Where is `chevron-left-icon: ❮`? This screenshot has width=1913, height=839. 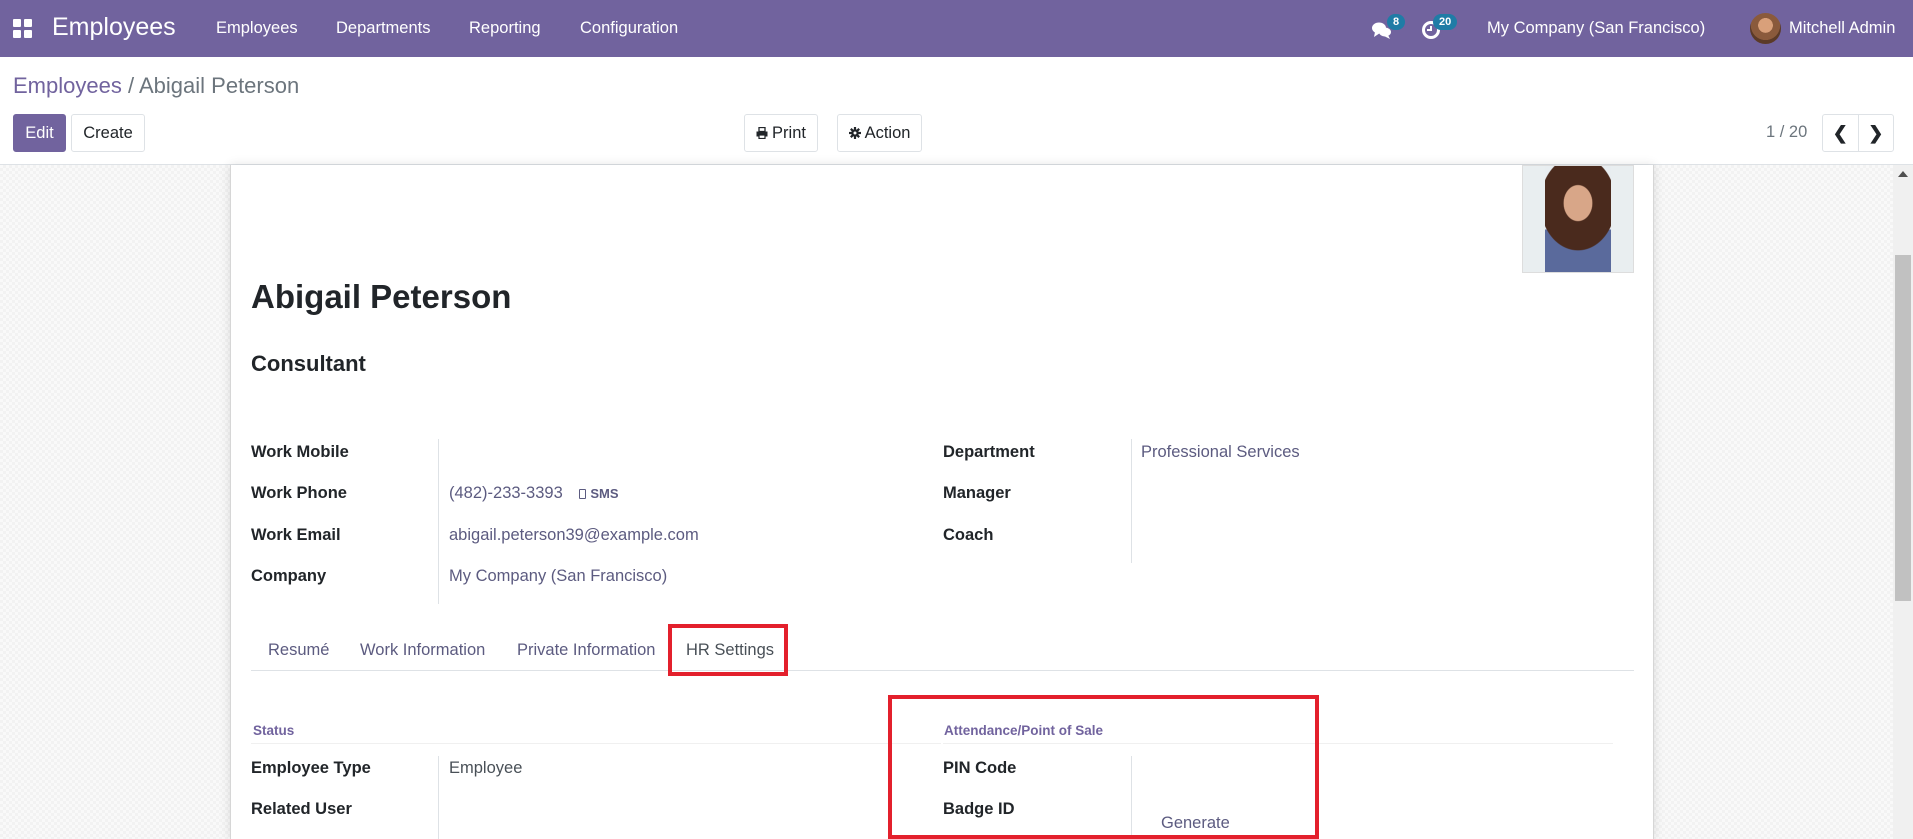 chevron-left-icon: ❮ is located at coordinates (1840, 132).